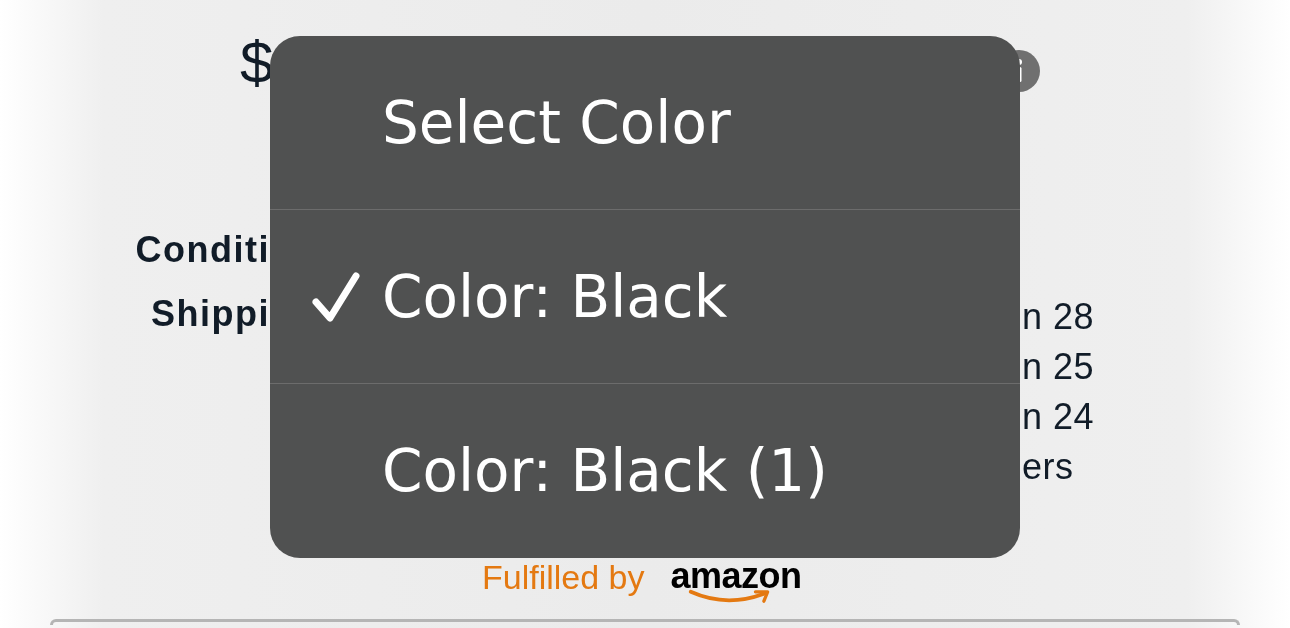  What do you see at coordinates (1048, 467) in the screenshot?
I see `detail-value: ers` at bounding box center [1048, 467].